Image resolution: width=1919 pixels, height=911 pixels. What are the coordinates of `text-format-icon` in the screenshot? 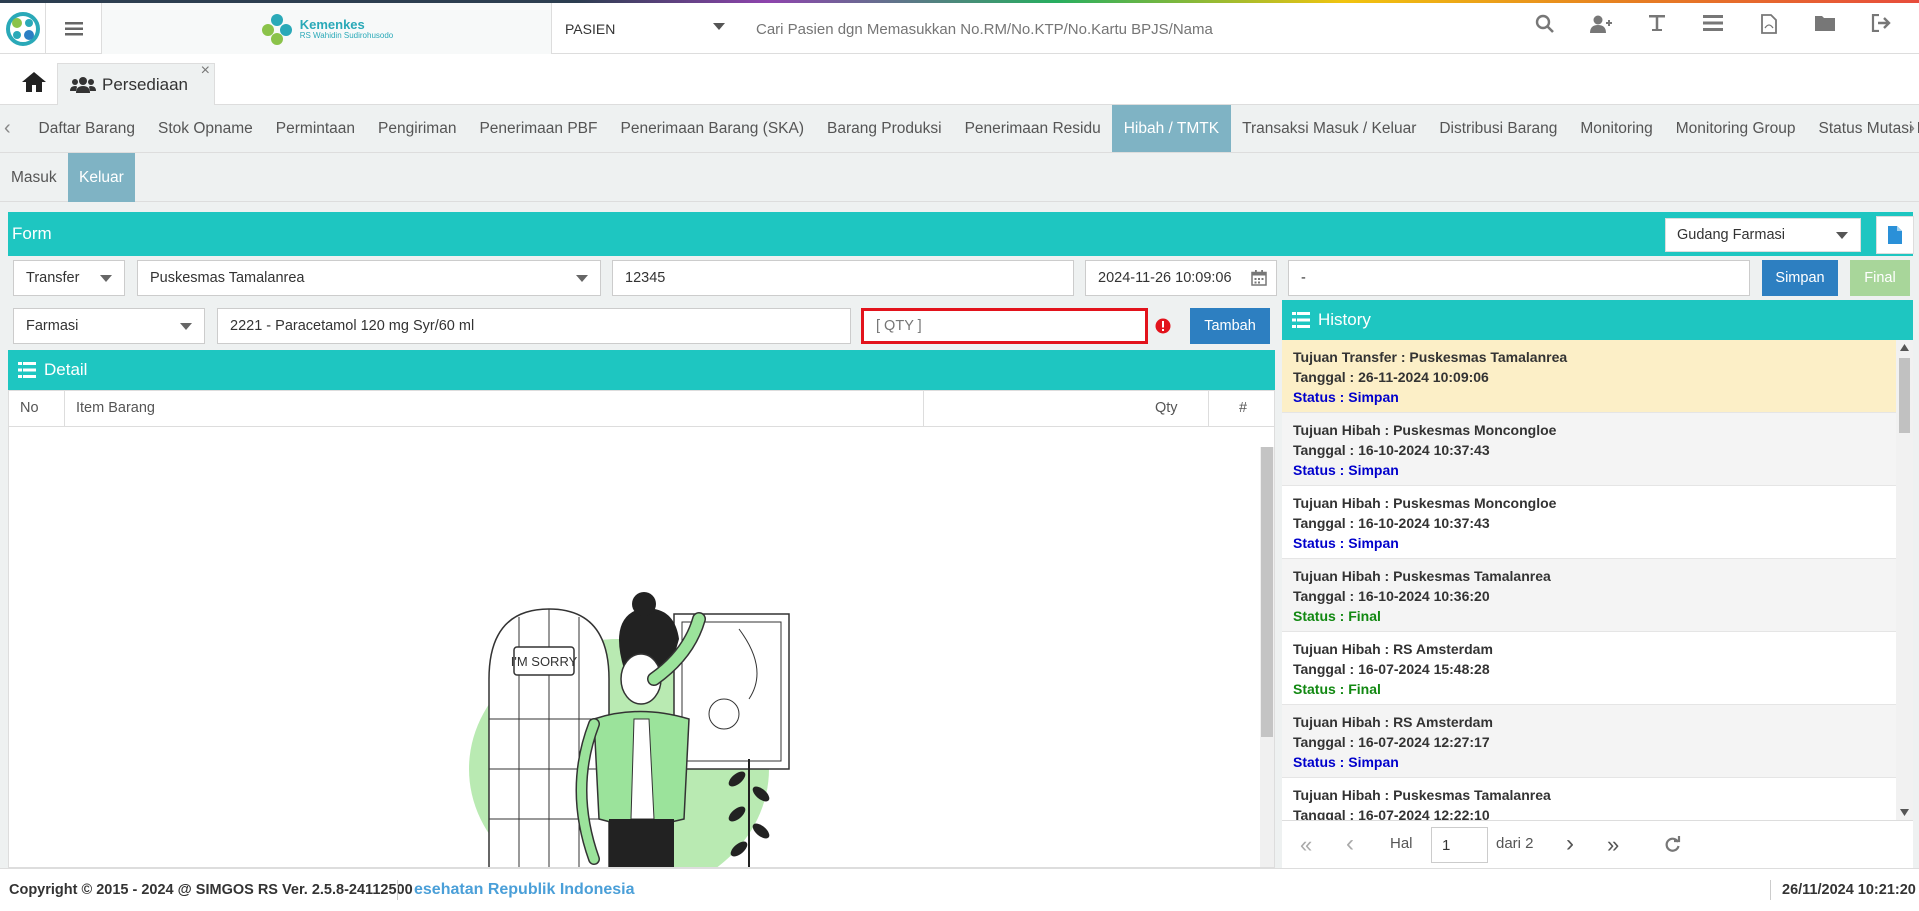 It's located at (1657, 27).